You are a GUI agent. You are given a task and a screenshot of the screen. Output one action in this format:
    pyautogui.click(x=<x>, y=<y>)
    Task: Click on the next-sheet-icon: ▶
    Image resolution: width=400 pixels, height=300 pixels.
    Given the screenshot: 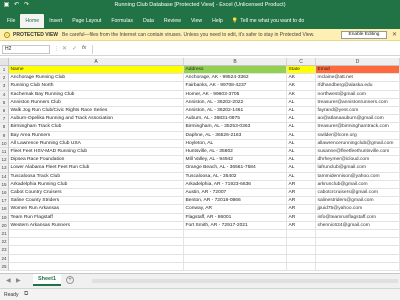 What is the action you would take?
    pyautogui.click(x=18, y=280)
    